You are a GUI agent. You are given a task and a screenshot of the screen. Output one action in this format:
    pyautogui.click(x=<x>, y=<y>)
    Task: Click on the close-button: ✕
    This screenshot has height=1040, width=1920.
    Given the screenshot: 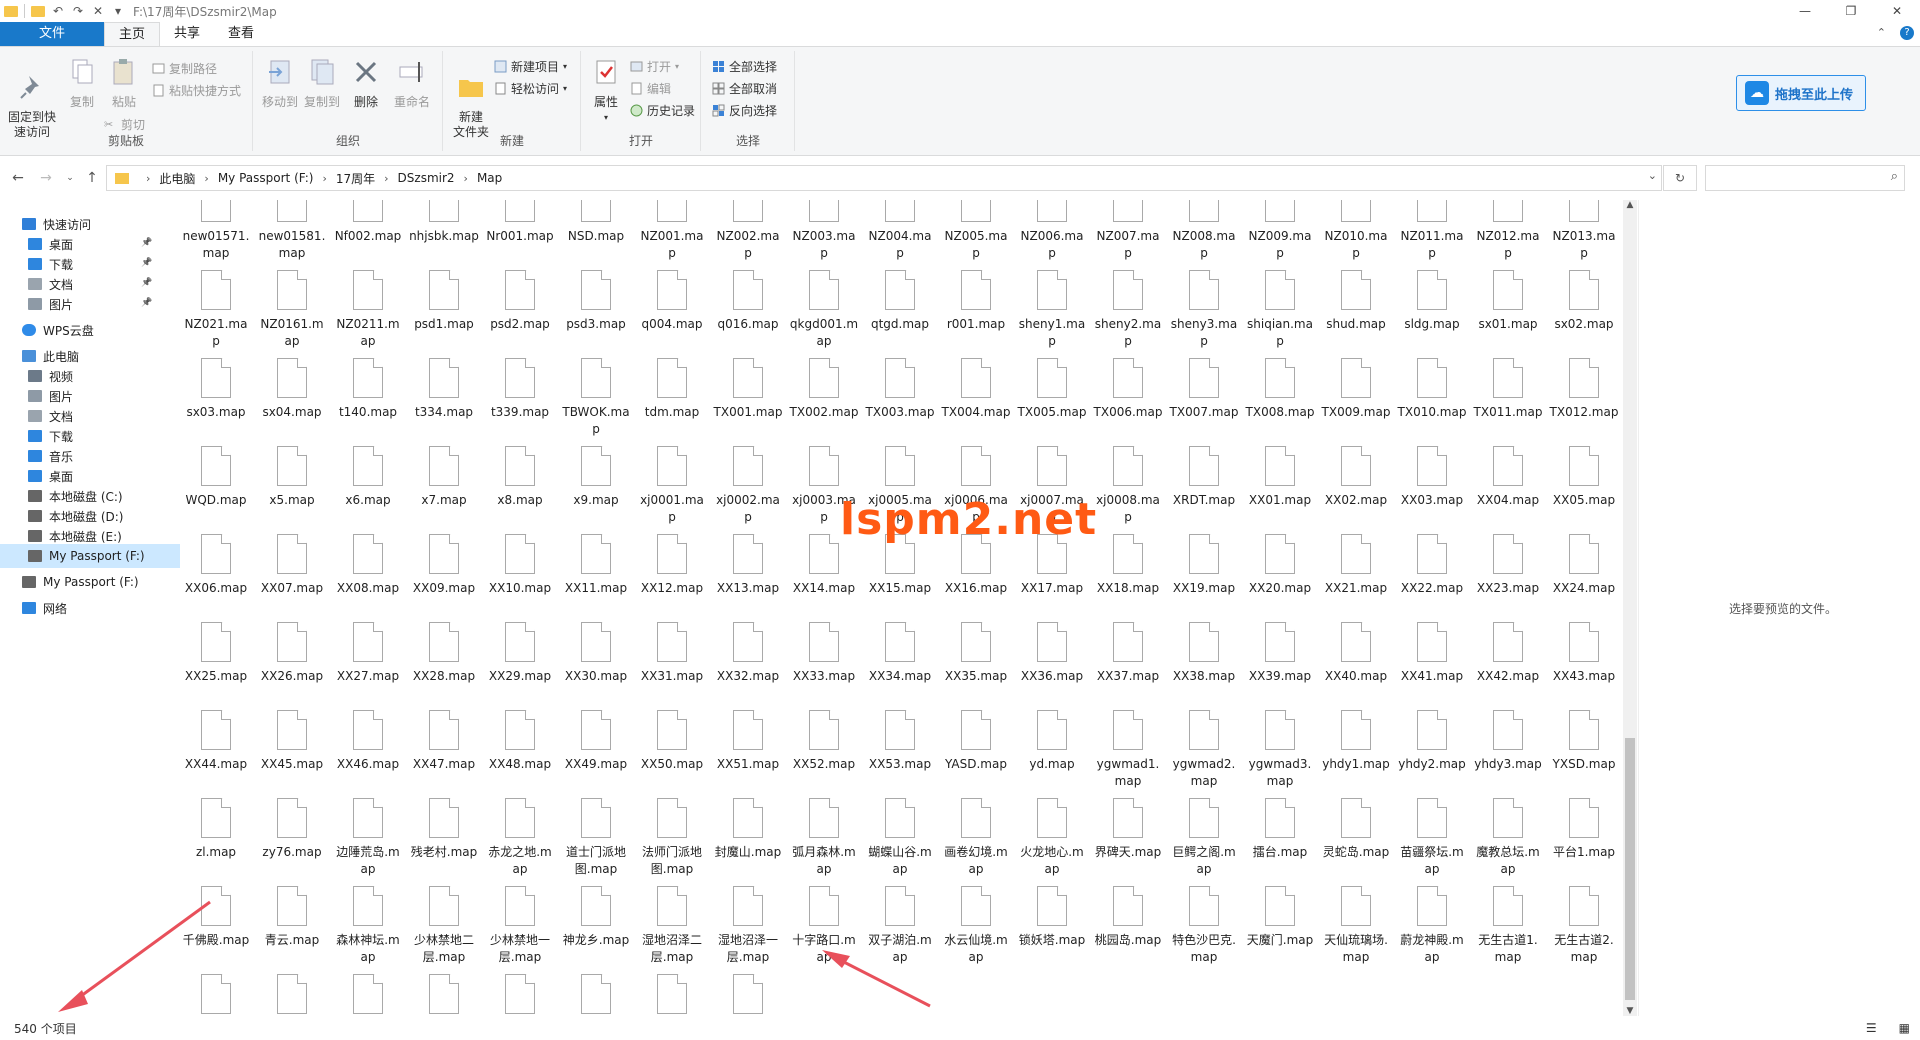 What is the action you would take?
    pyautogui.click(x=1897, y=11)
    